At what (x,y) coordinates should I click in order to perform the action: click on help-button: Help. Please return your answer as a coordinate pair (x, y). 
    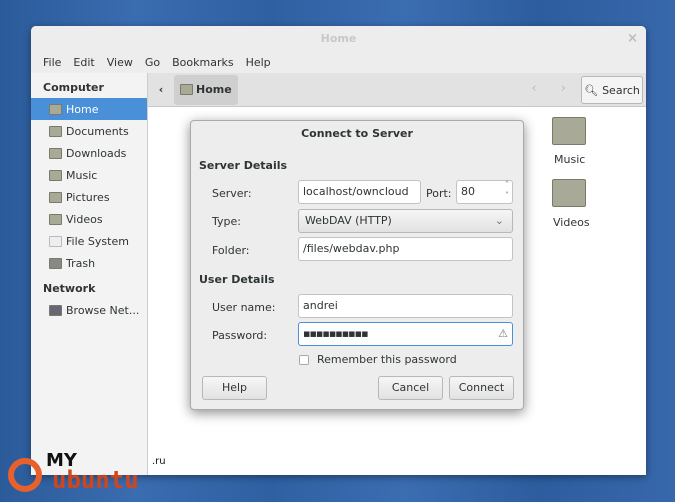
    Looking at the image, I should click on (234, 388).